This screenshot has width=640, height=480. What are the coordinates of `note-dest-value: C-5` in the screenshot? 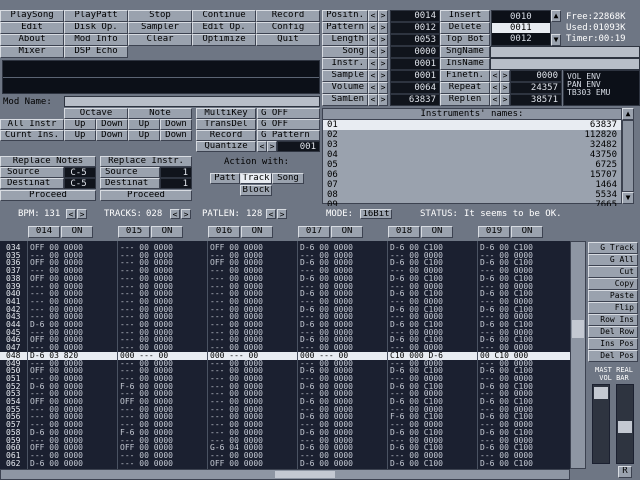 It's located at (80, 183).